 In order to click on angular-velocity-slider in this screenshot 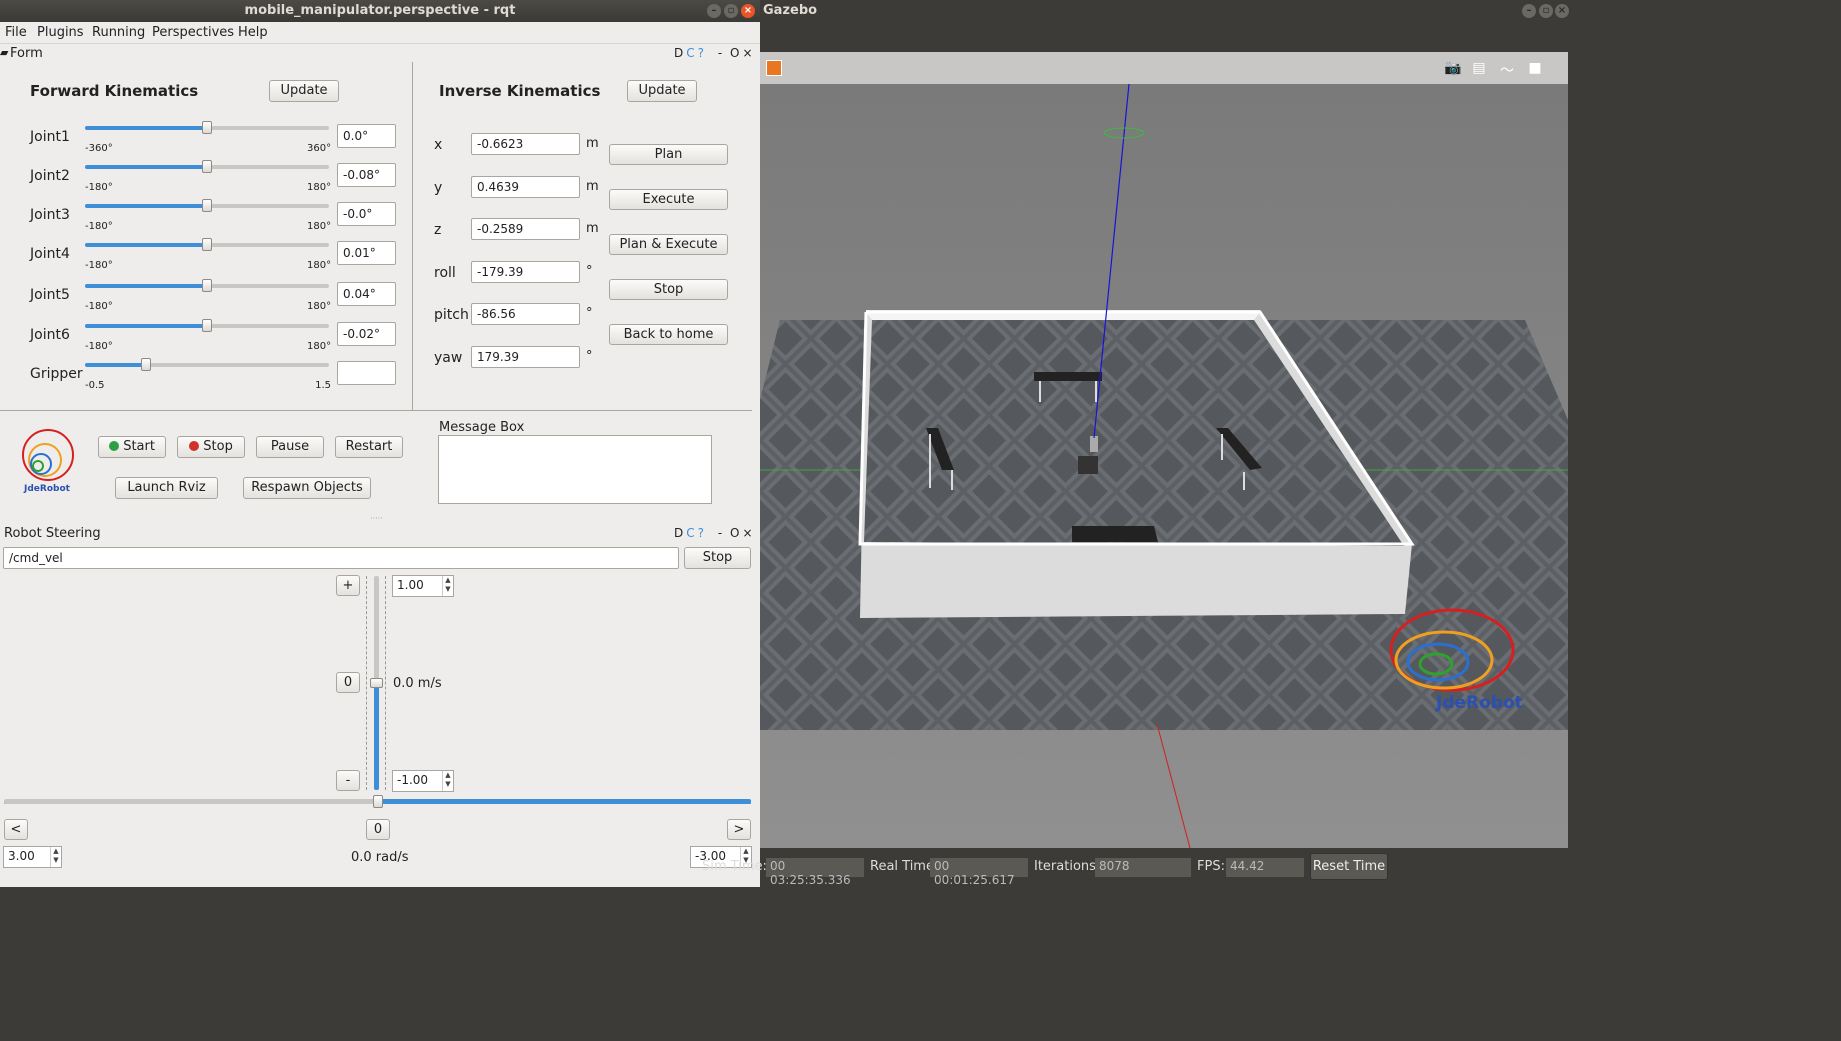, I will do `click(377, 801)`.